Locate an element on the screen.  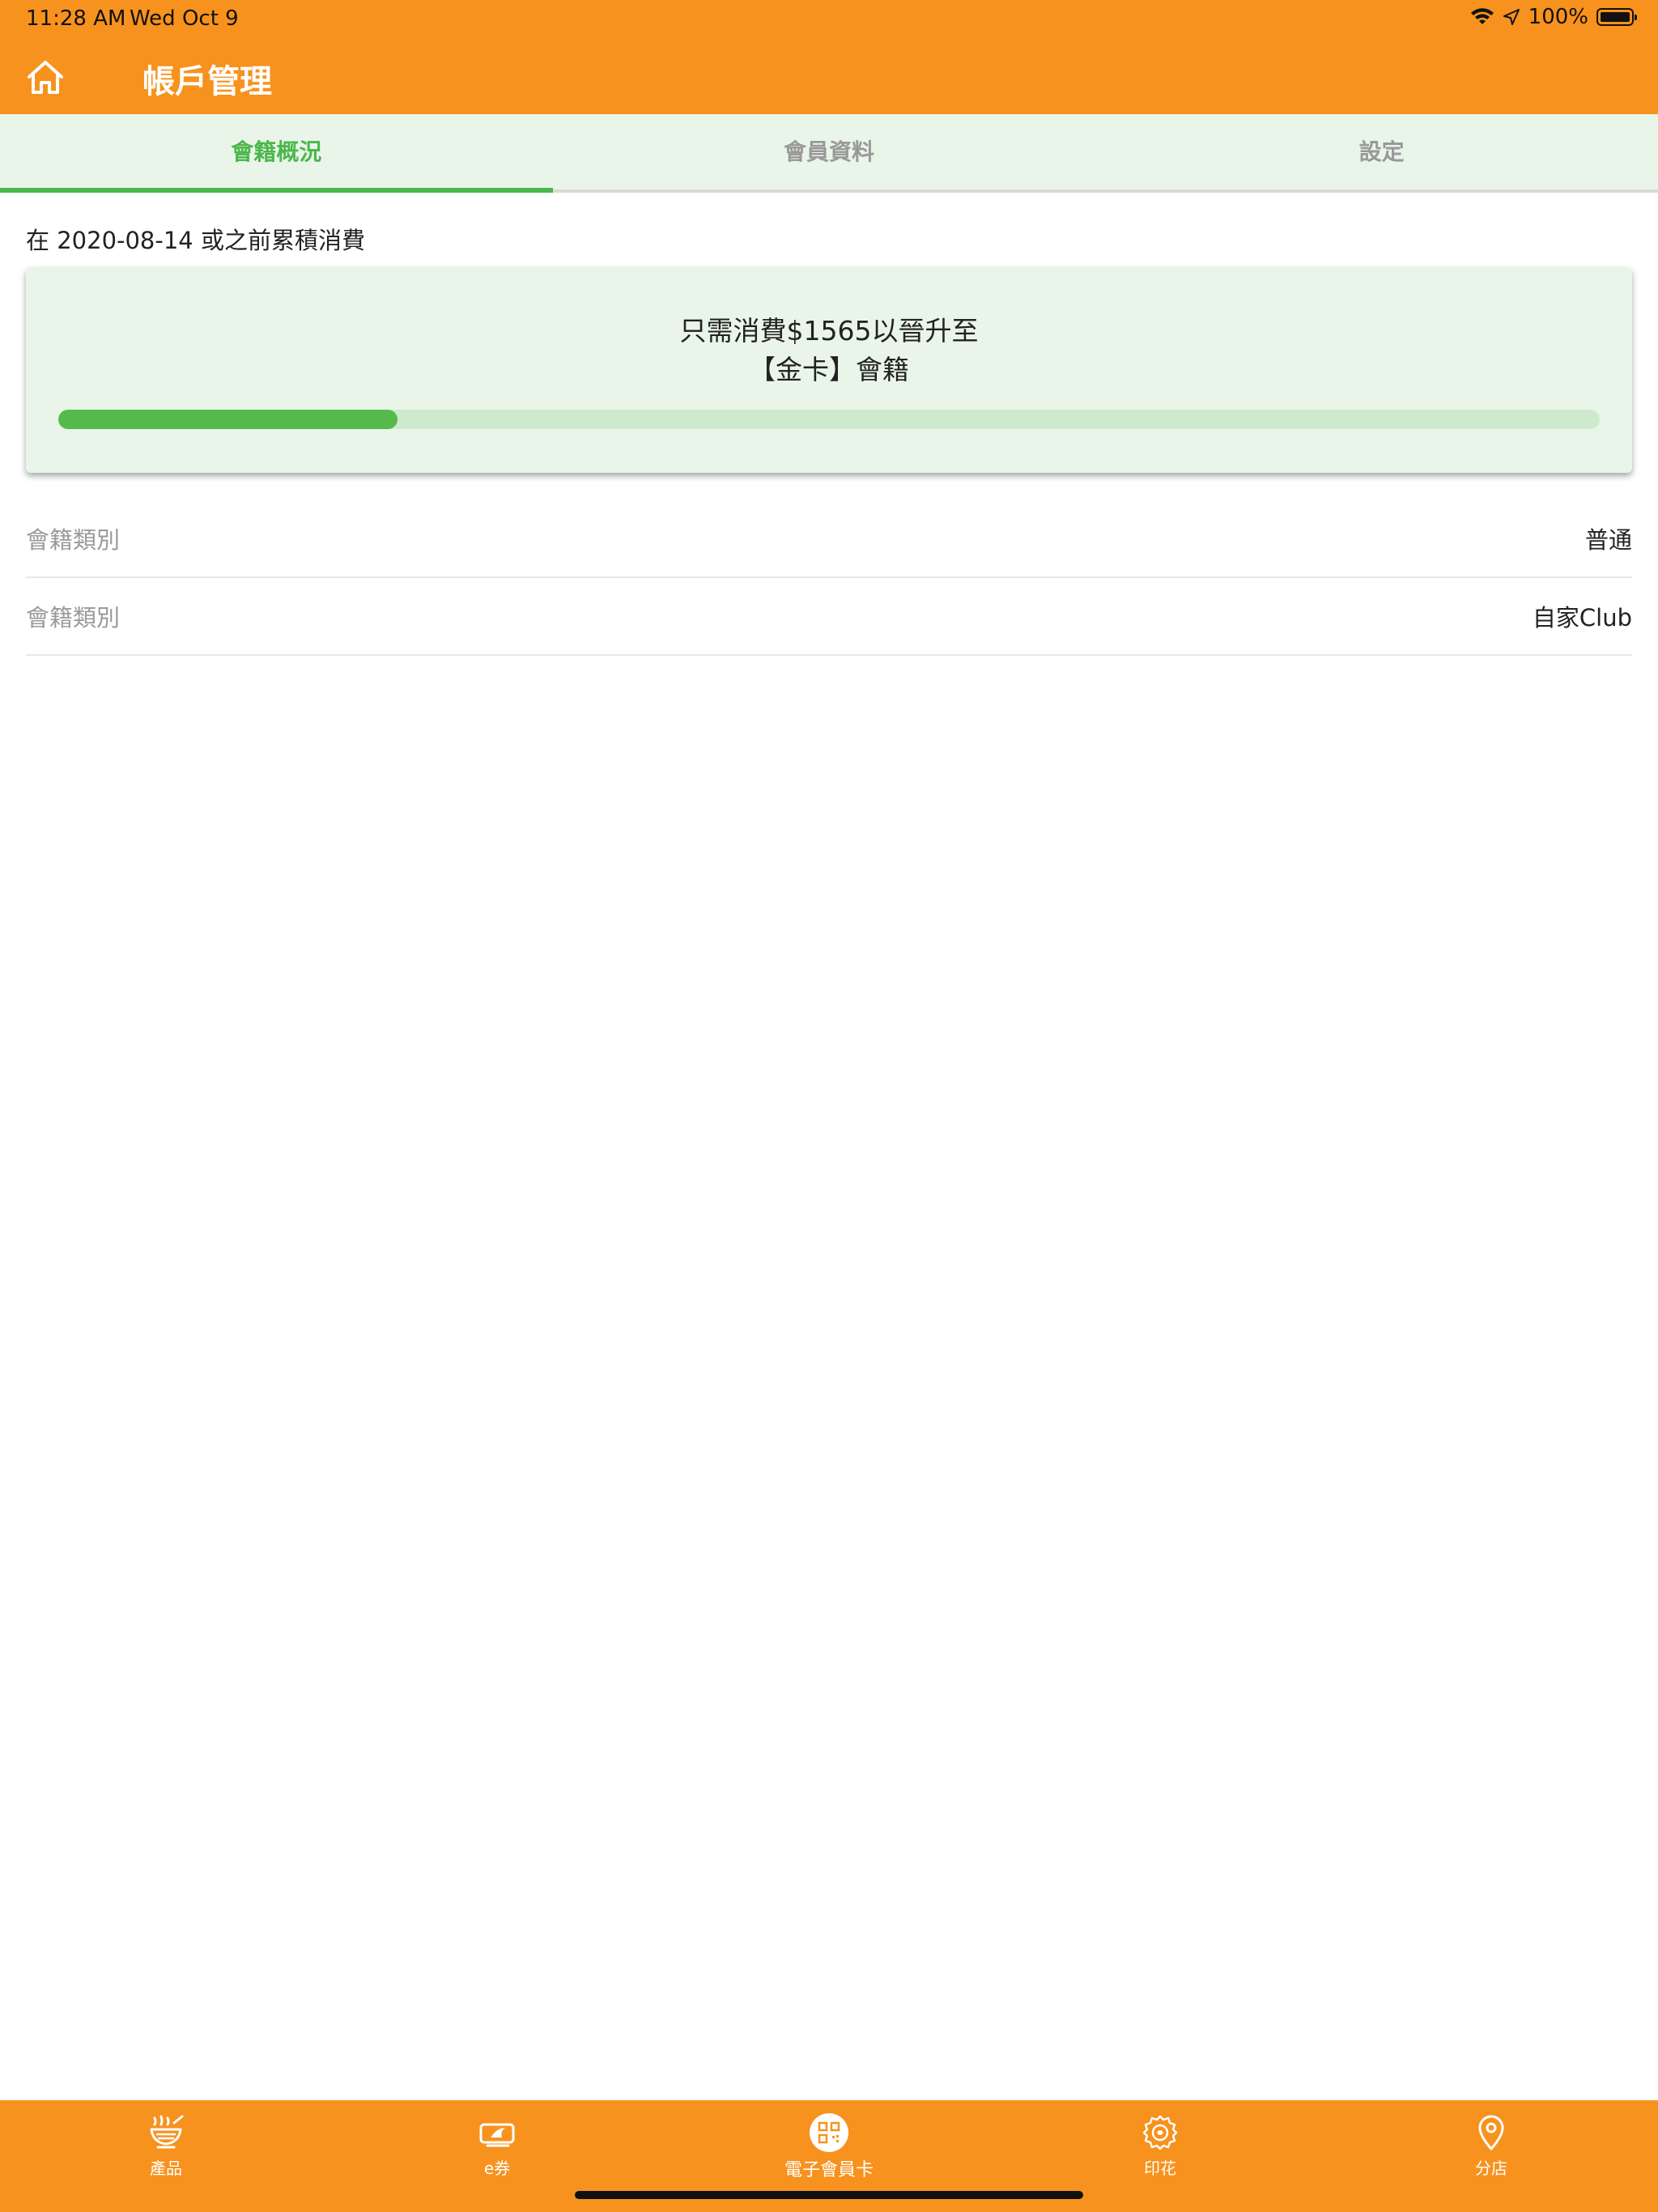
nav-branches: 分店 is located at coordinates (1491, 2146).